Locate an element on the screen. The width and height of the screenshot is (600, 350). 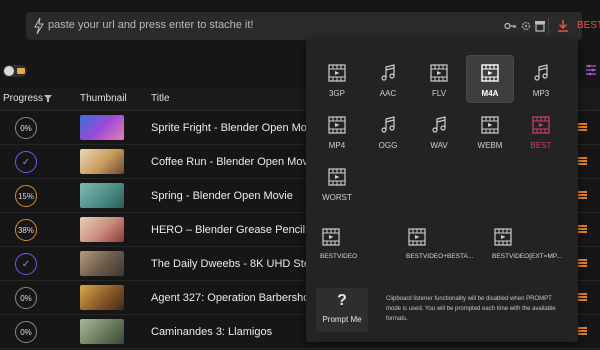
format-label: WAV is located at coordinates (439, 145).